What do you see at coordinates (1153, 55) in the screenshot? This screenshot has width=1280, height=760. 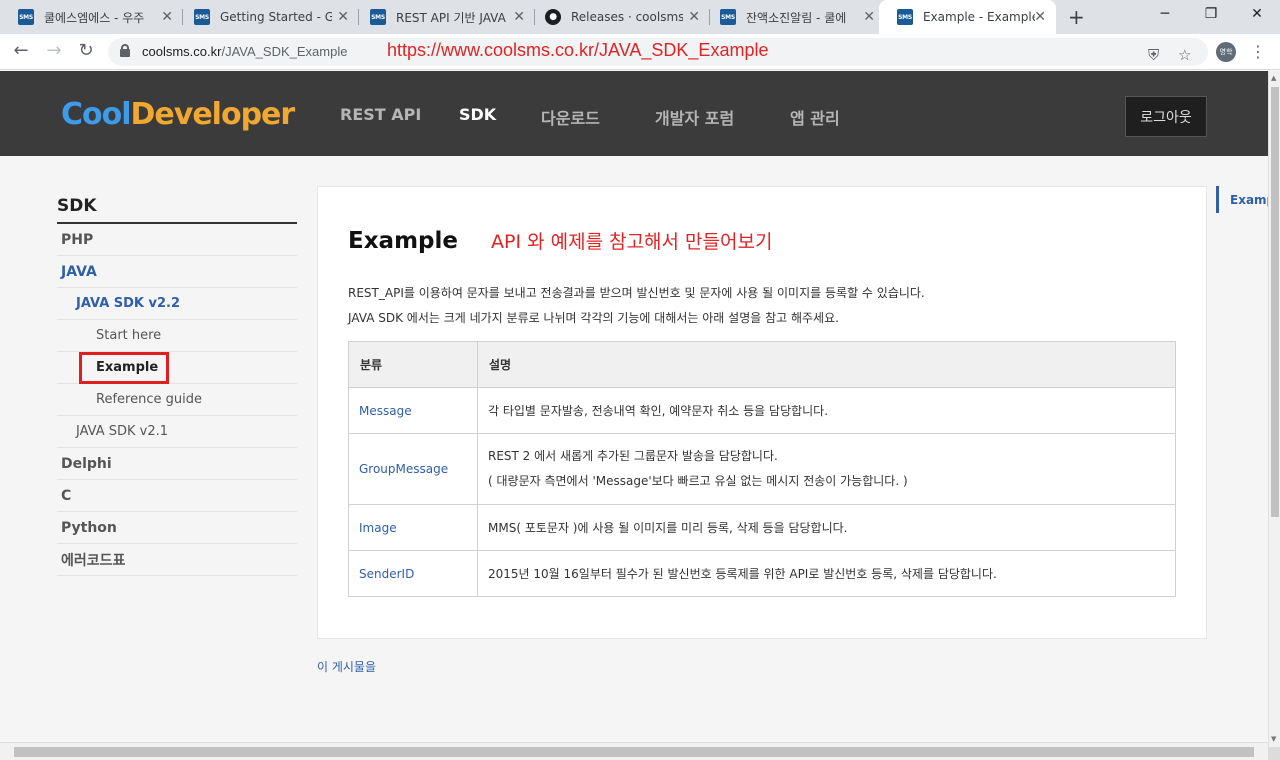 I see `shield-icon: ⛨` at bounding box center [1153, 55].